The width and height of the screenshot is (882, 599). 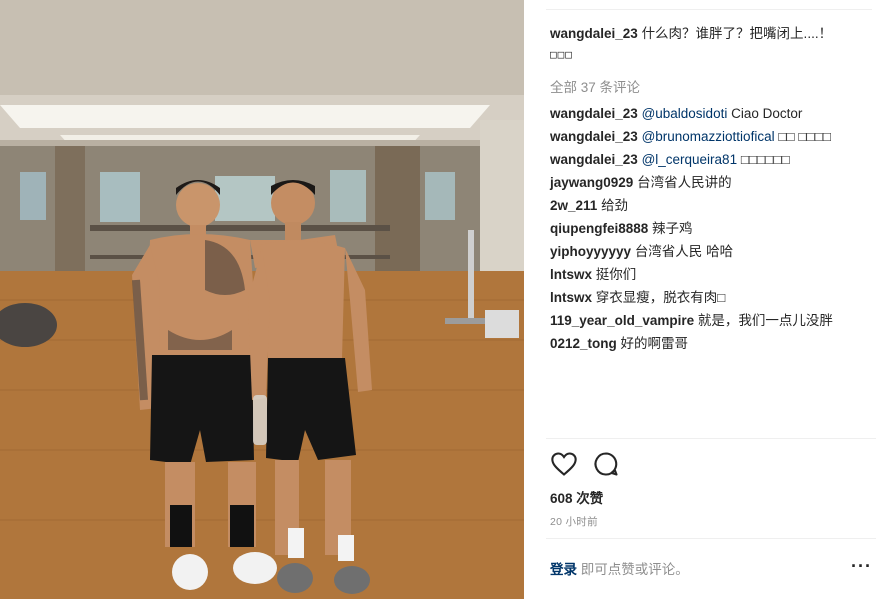 What do you see at coordinates (690, 159) in the screenshot?
I see `comment-mention-link: @l_cerqueira81` at bounding box center [690, 159].